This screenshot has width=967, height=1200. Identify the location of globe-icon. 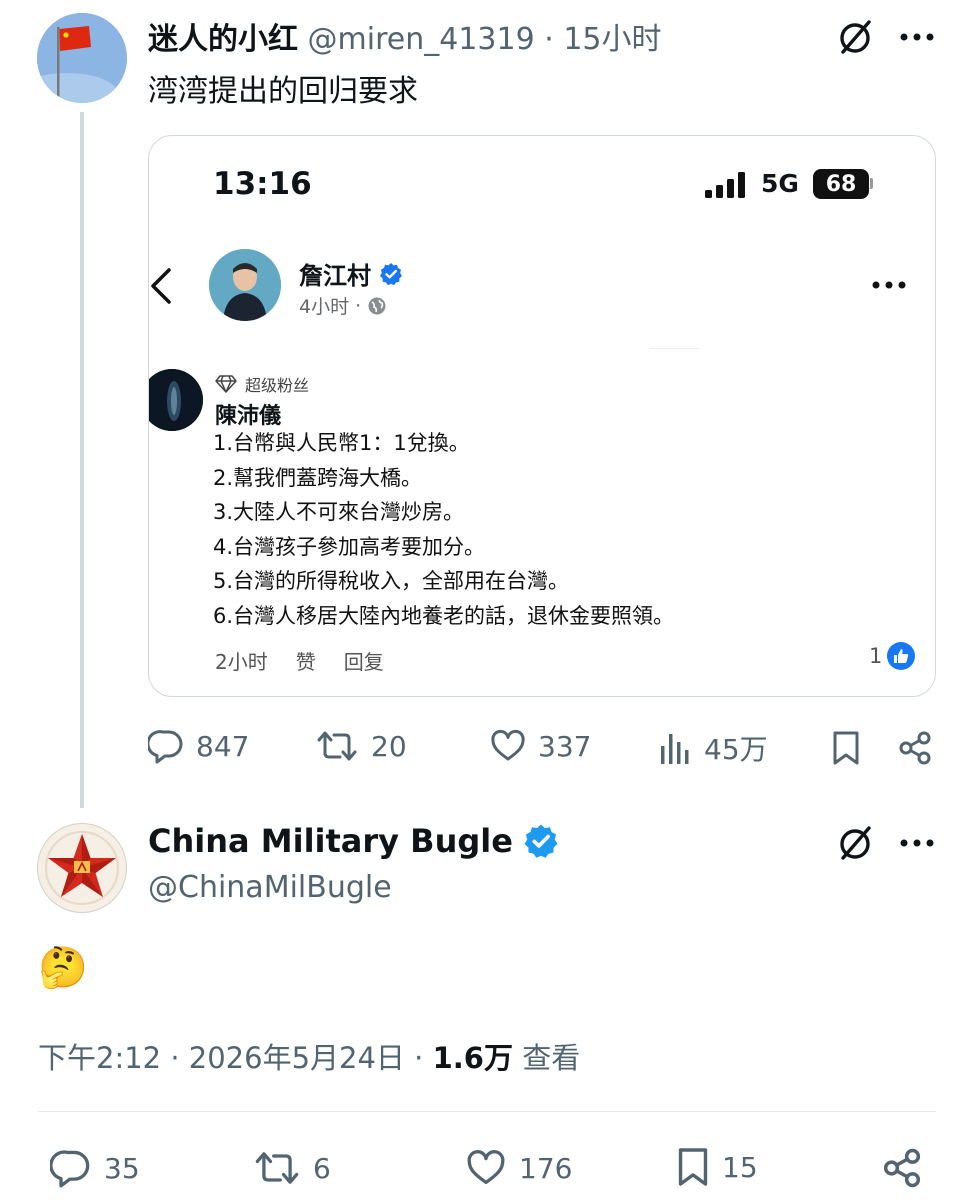
(377, 305).